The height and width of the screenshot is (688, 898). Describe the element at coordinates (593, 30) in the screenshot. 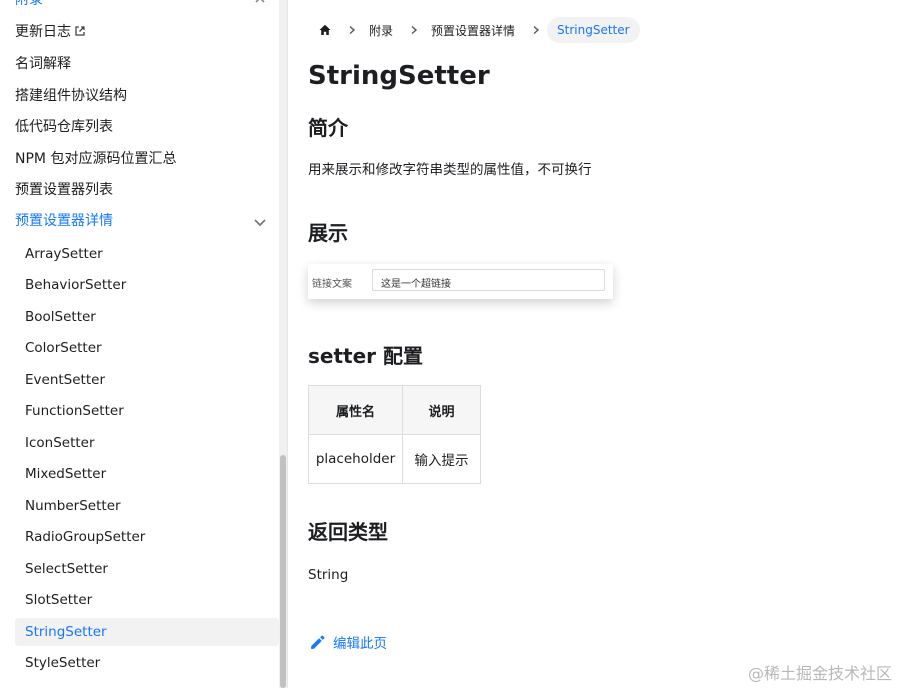

I see `breadcrumb-current: StringSetter` at that location.